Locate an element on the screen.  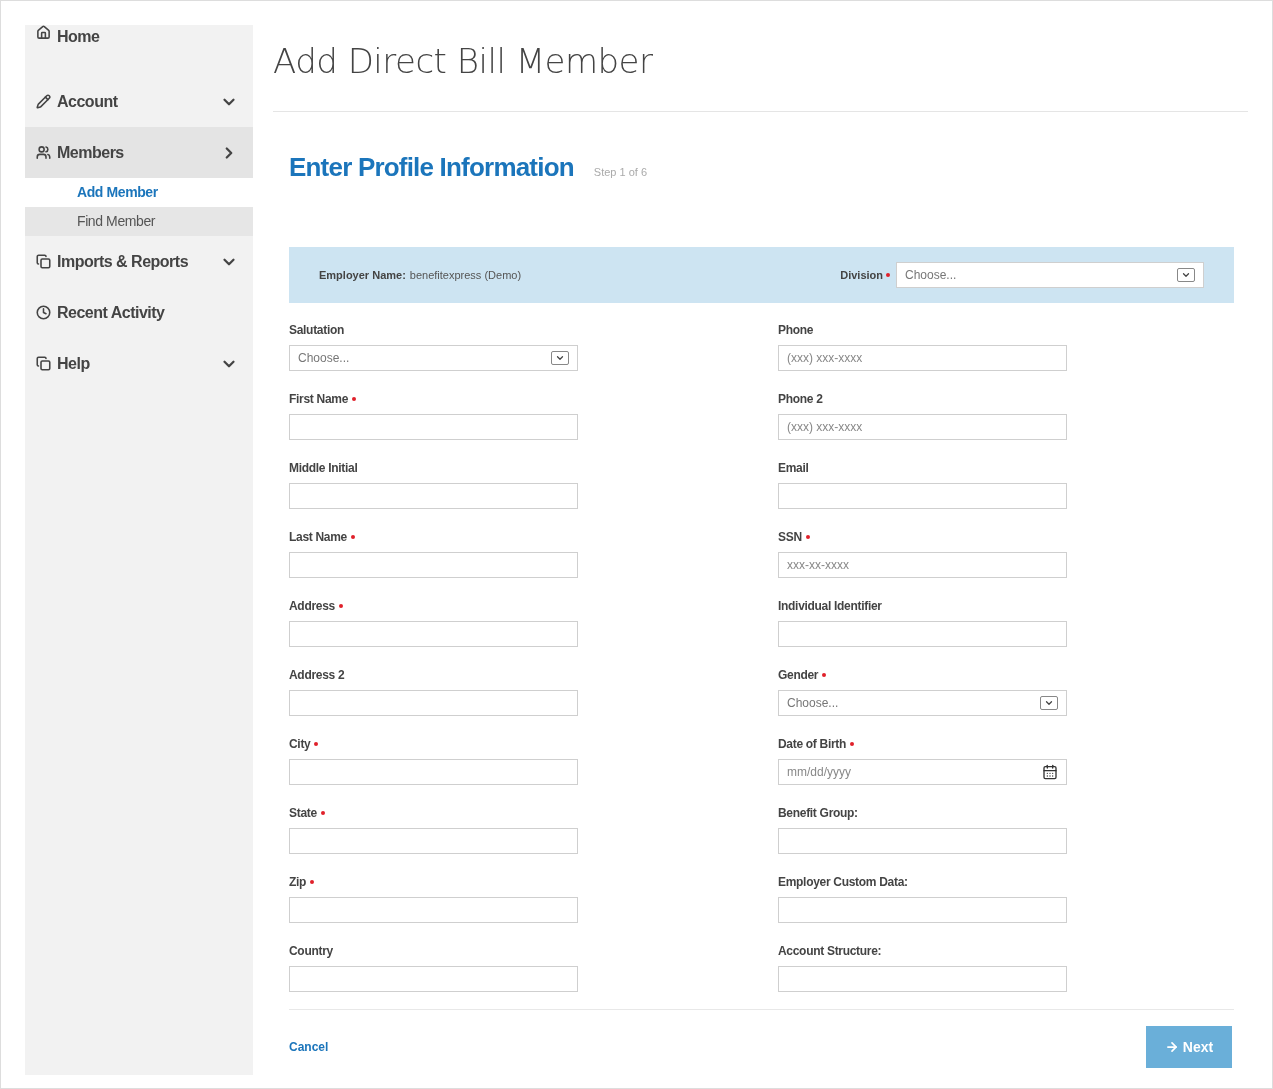
sidebar-item: Home is located at coordinates (139, 50).